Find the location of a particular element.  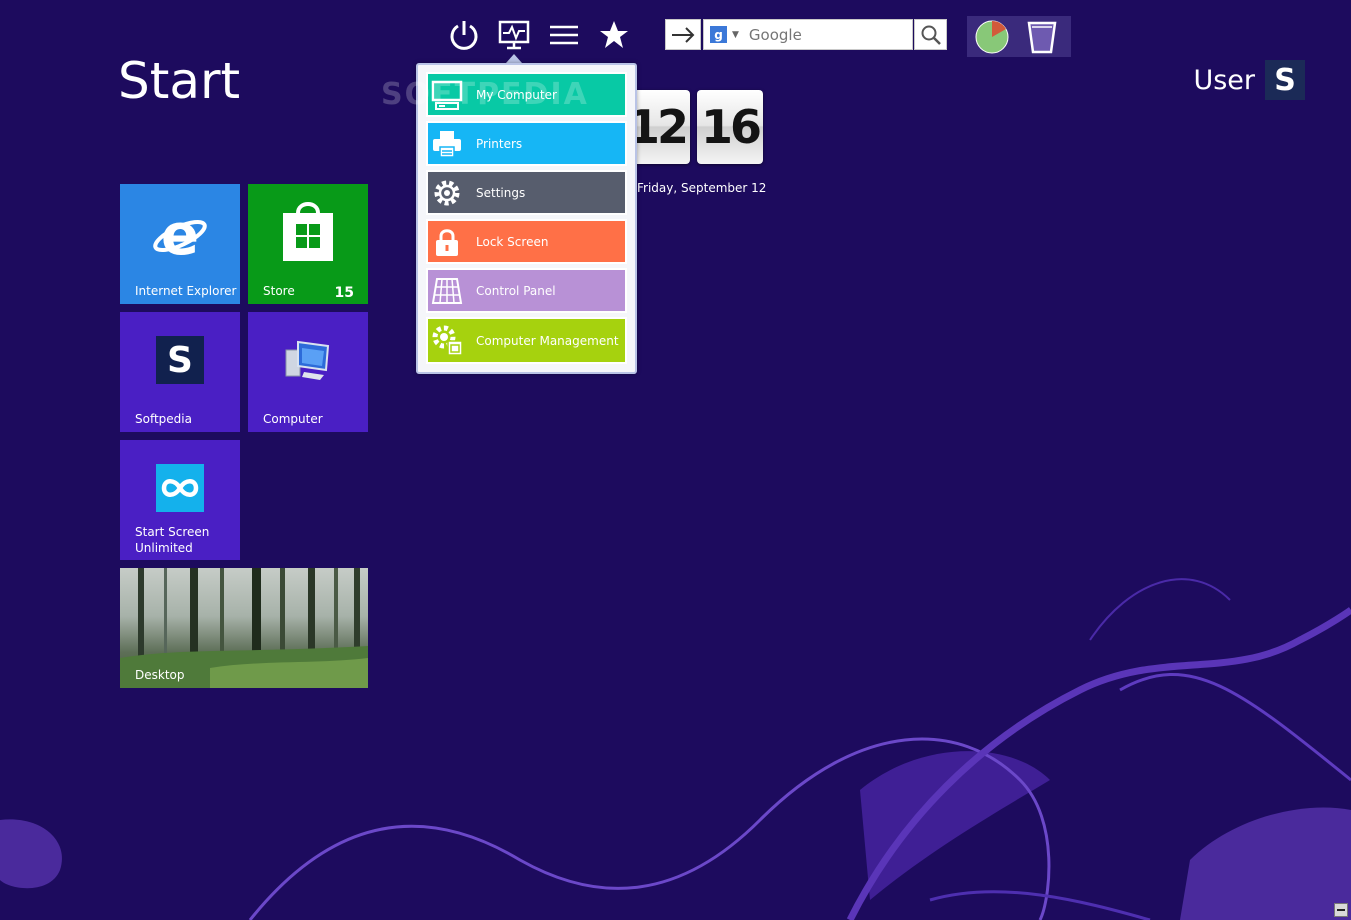

power-icon is located at coordinates (464, 35).